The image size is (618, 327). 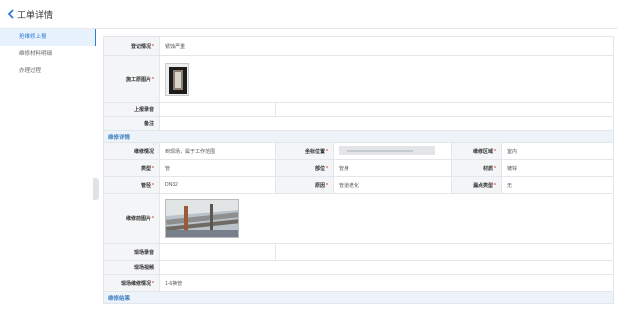 I want to click on field-label: 原因*, so click(x=304, y=185).